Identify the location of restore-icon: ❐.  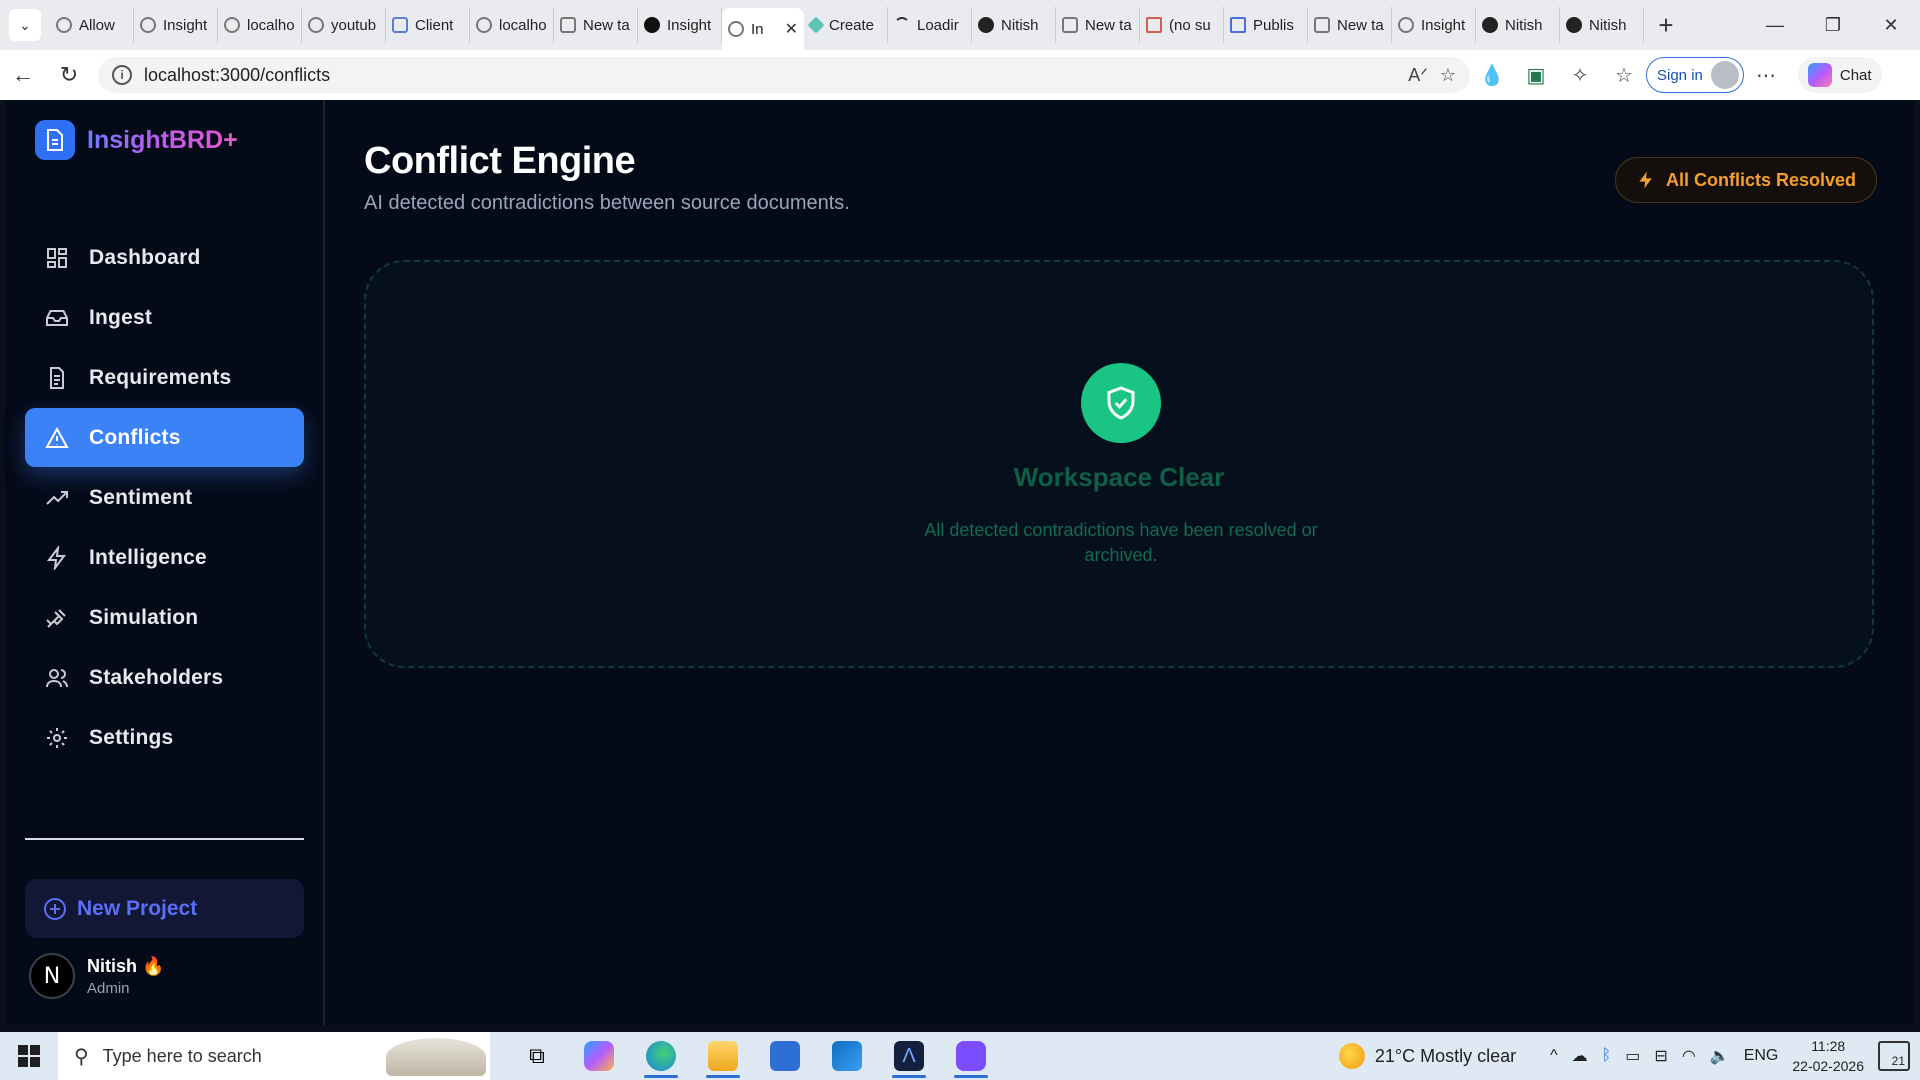
(1833, 25).